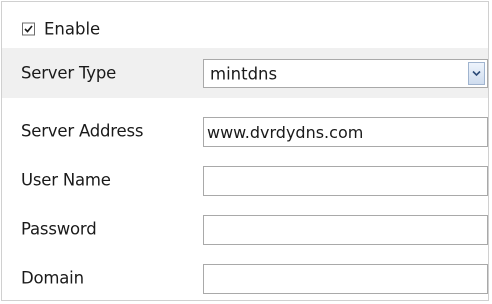 This screenshot has width=492, height=304. Describe the element at coordinates (52, 278) in the screenshot. I see `domain-label: Domain` at that location.